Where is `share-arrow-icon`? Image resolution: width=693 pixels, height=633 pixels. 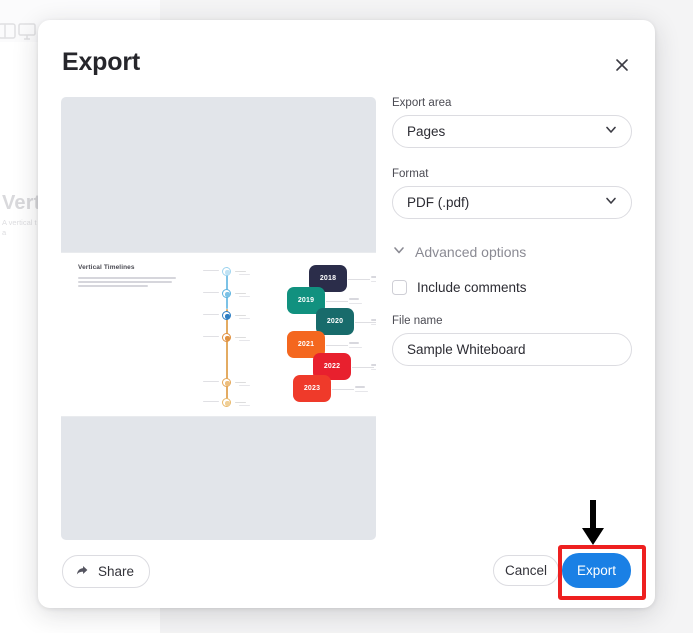 share-arrow-icon is located at coordinates (82, 572).